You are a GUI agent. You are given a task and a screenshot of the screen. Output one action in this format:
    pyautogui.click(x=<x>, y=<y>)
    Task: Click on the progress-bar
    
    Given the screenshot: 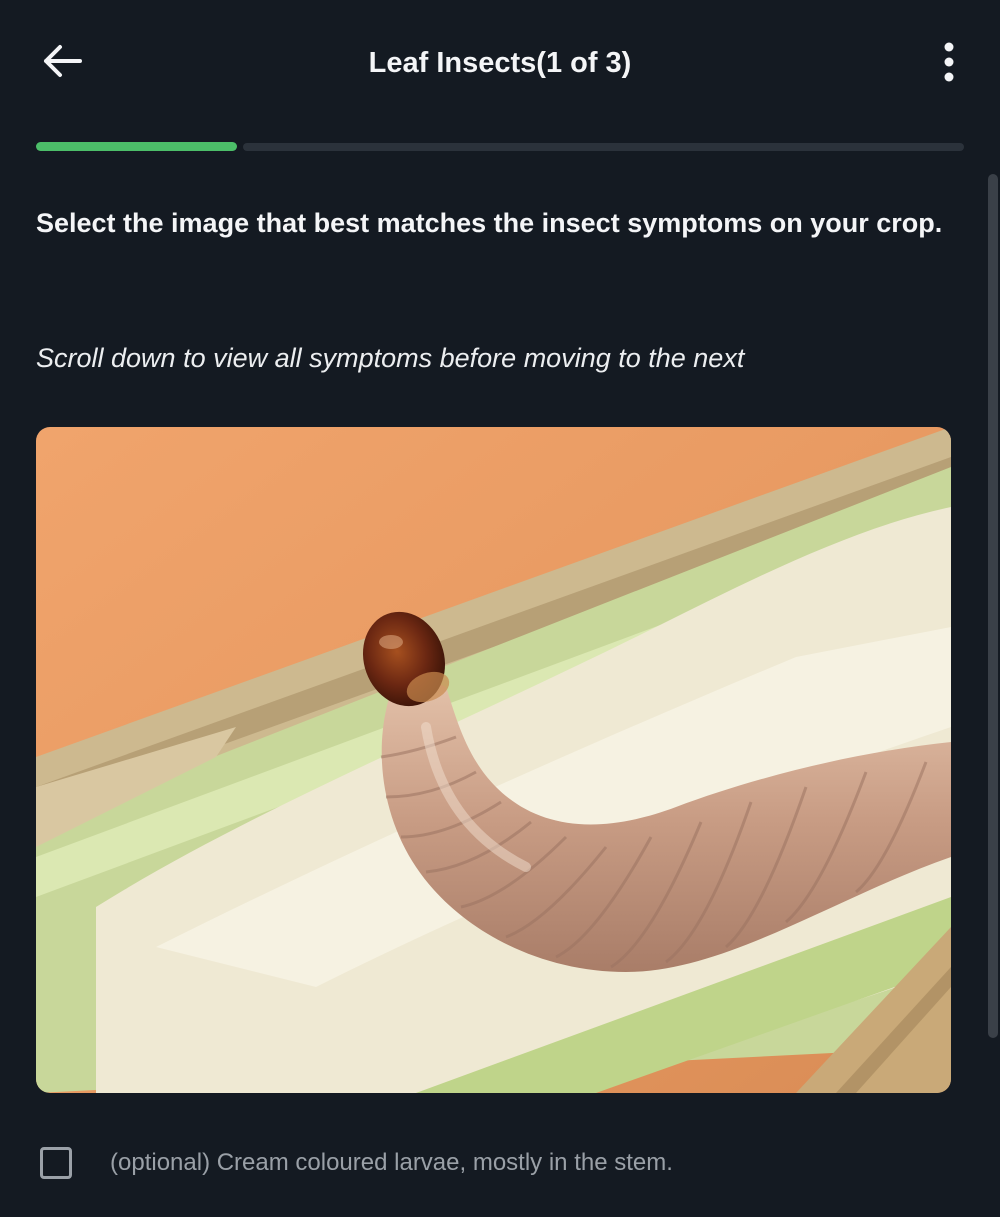 What is the action you would take?
    pyautogui.click(x=500, y=147)
    